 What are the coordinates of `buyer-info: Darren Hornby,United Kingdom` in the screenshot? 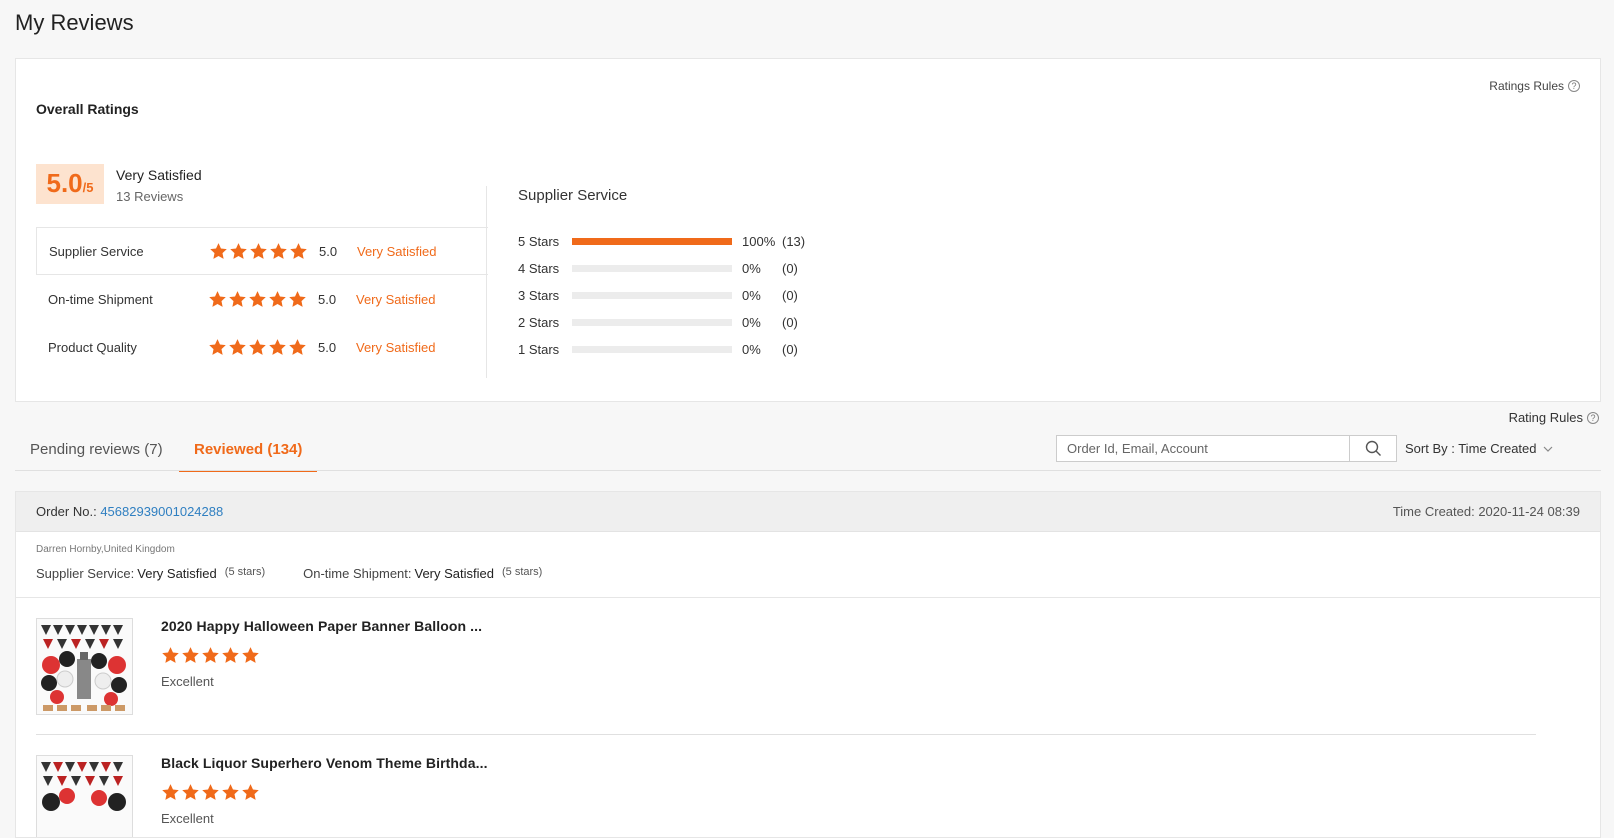 It's located at (105, 549).